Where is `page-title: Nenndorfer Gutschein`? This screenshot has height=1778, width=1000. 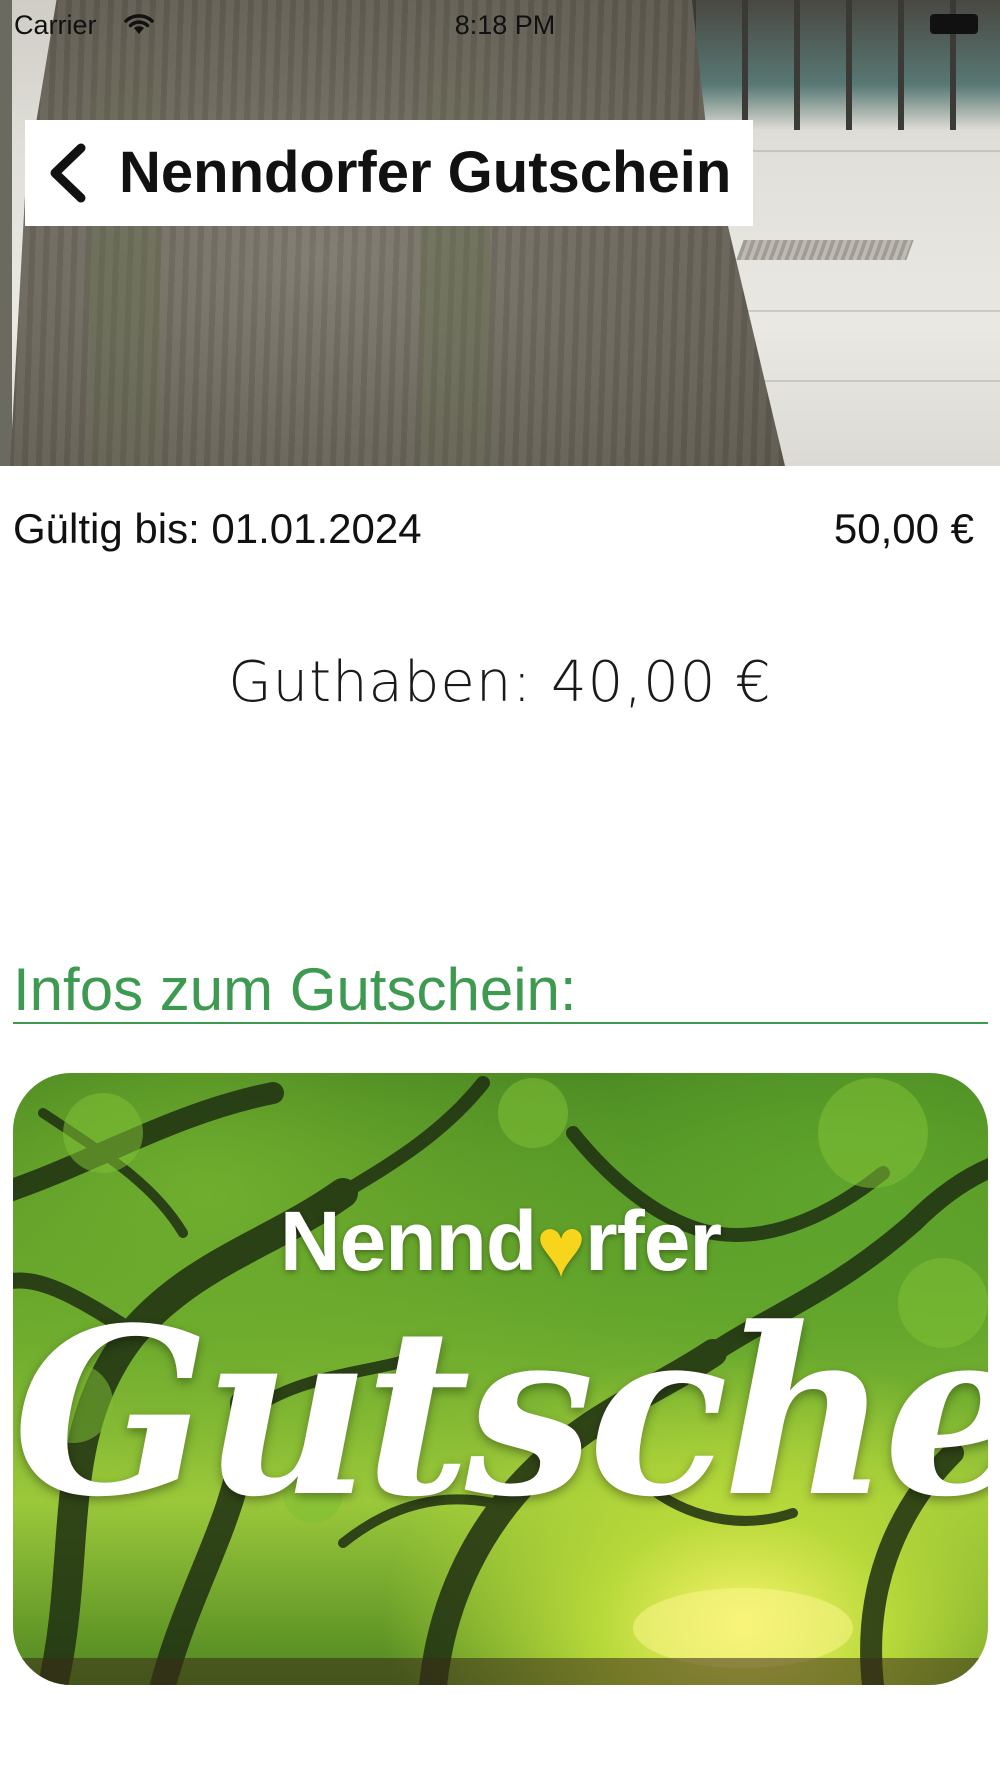
page-title: Nenndorfer Gutschein is located at coordinates (425, 172).